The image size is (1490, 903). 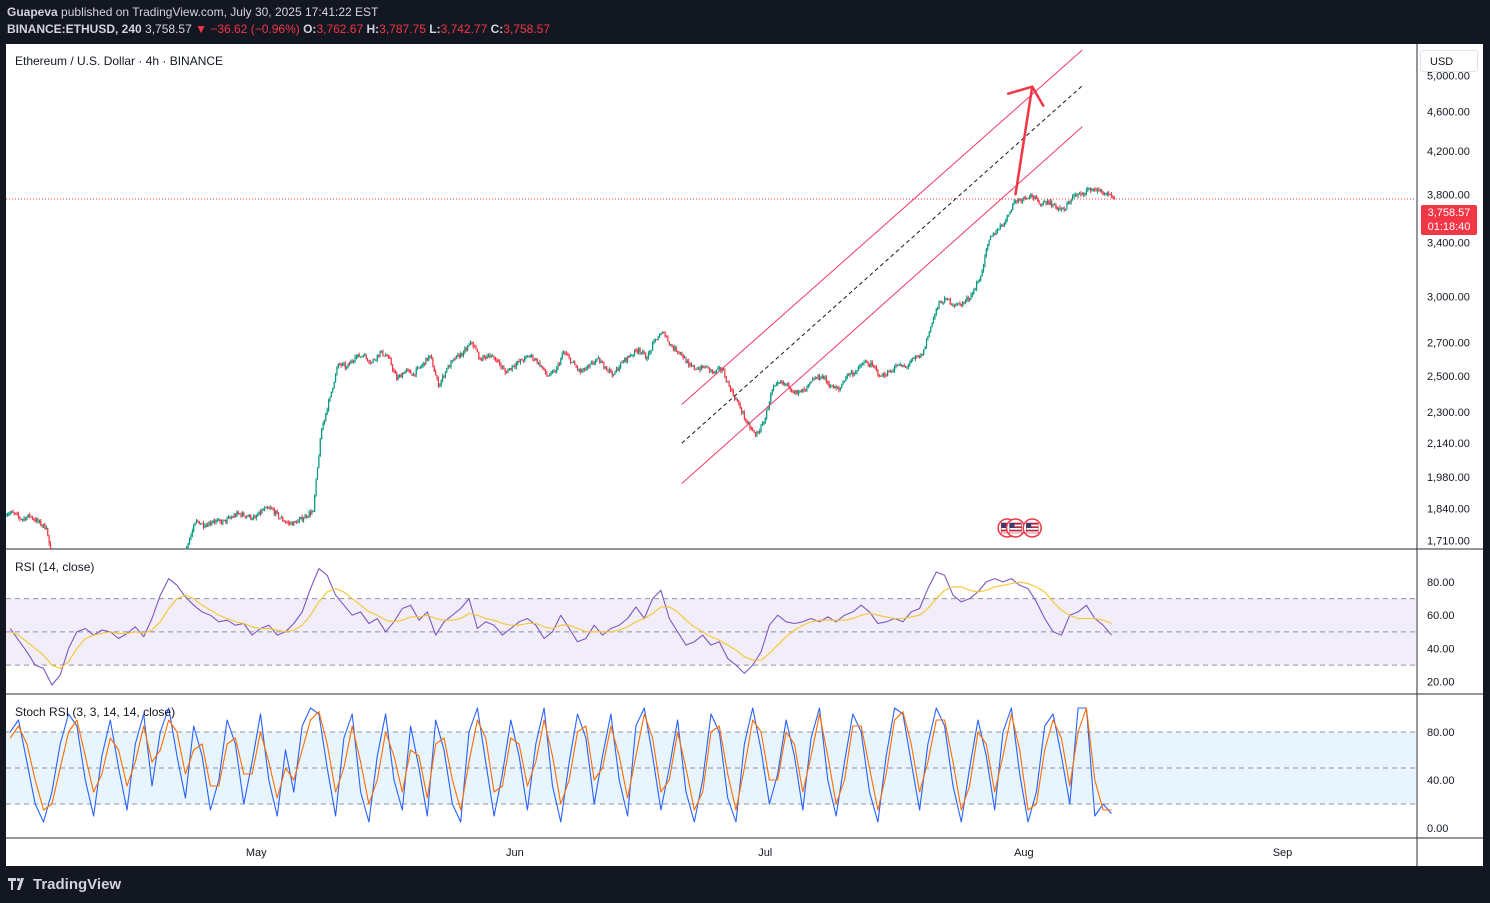 What do you see at coordinates (1441, 683) in the screenshot?
I see `rsi-tick-label: 20.00` at bounding box center [1441, 683].